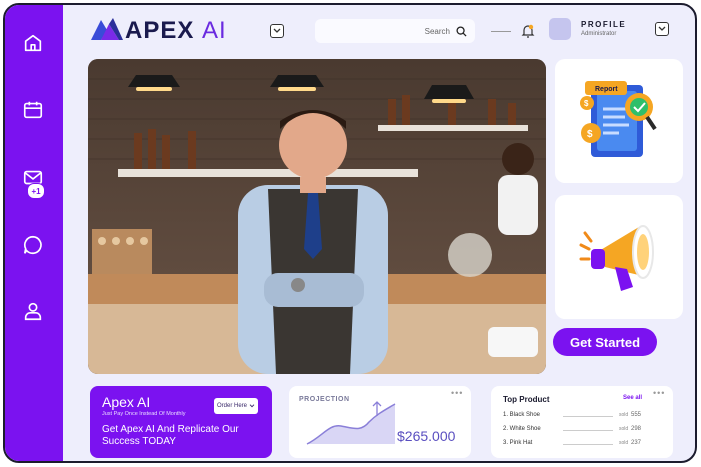 Image resolution: width=701 pixels, height=467 pixels. I want to click on product-name: 2. White Shoe, so click(522, 429).